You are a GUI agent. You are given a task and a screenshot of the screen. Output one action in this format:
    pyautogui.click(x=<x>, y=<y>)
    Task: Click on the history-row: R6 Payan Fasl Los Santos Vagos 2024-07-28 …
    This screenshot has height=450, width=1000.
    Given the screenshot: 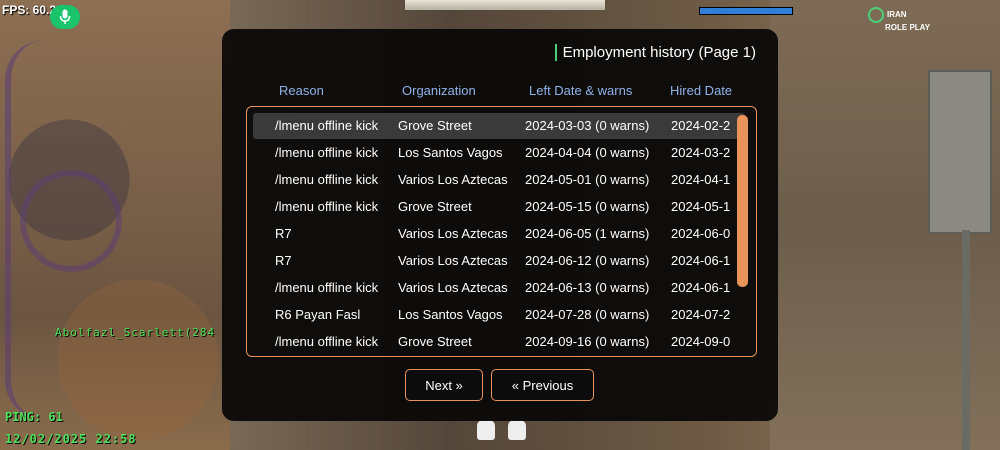 What is the action you would take?
    pyautogui.click(x=499, y=315)
    